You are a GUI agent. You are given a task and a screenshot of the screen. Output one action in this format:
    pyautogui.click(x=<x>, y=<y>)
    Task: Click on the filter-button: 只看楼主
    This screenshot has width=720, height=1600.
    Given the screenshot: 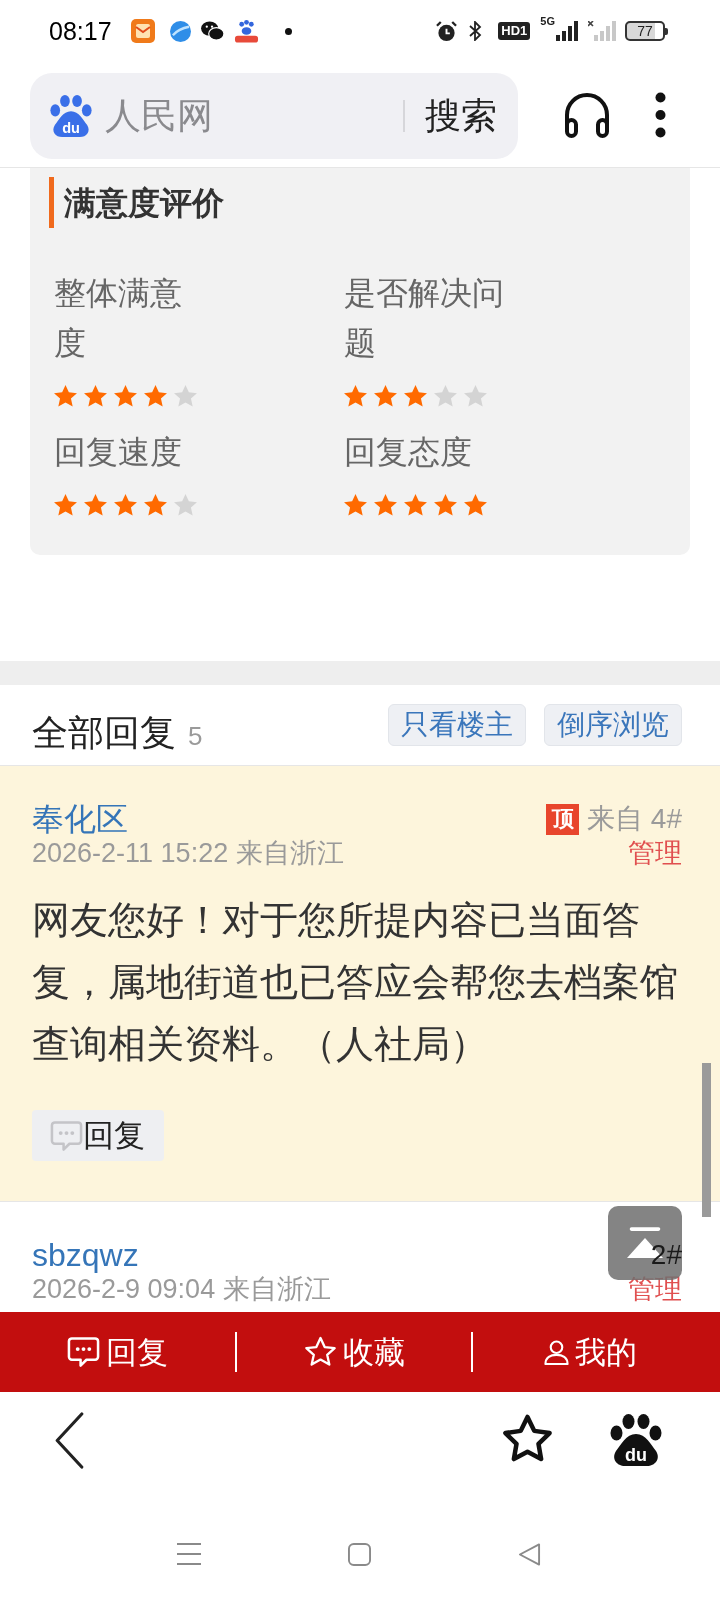 What is the action you would take?
    pyautogui.click(x=457, y=725)
    